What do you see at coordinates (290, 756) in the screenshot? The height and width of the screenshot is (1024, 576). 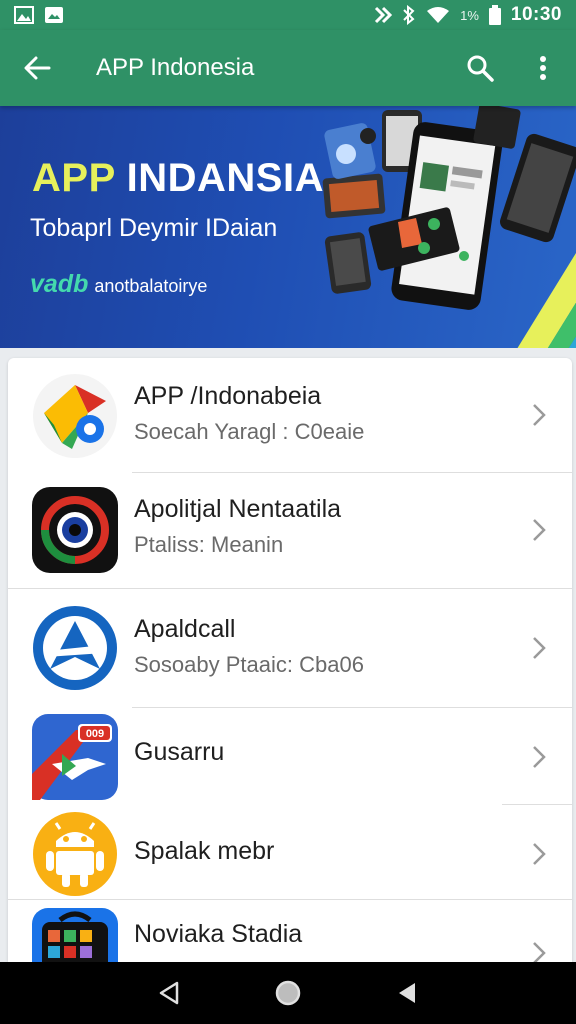 I see `list-item: 009 Gusarru` at bounding box center [290, 756].